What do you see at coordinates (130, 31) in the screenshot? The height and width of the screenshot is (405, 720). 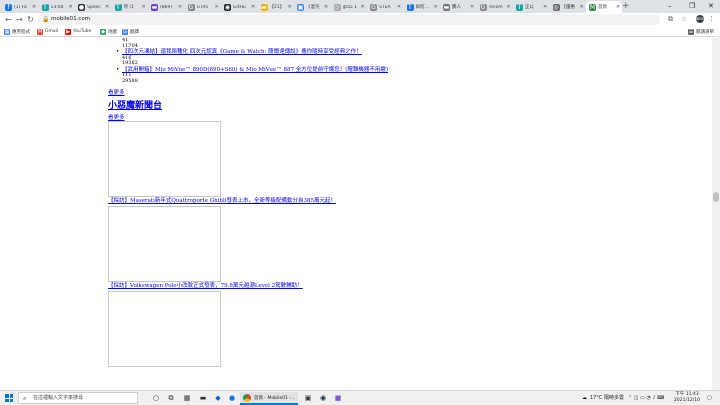 I see `bookmark-item: G 翻譯` at bounding box center [130, 31].